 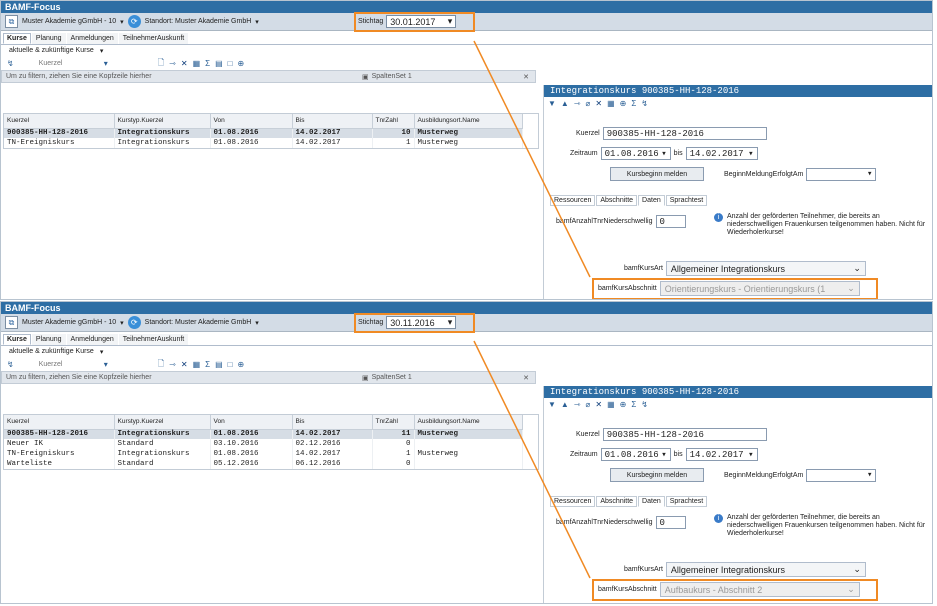 I want to click on spaltenset-button: ▣ SpaltenSet 1, so click(x=387, y=77).